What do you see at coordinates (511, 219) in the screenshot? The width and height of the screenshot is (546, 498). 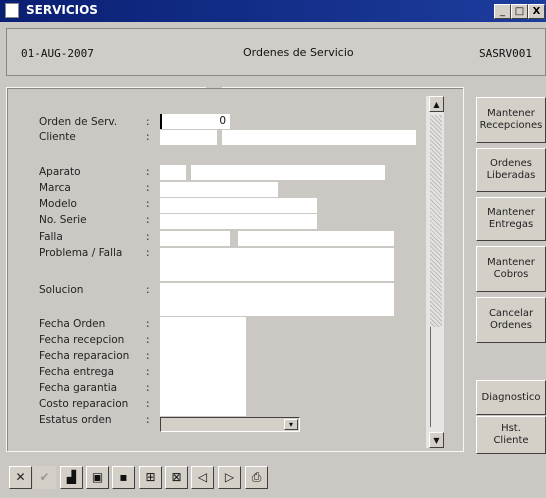 I see `mantener-entregas-button: Mantener Entregas` at bounding box center [511, 219].